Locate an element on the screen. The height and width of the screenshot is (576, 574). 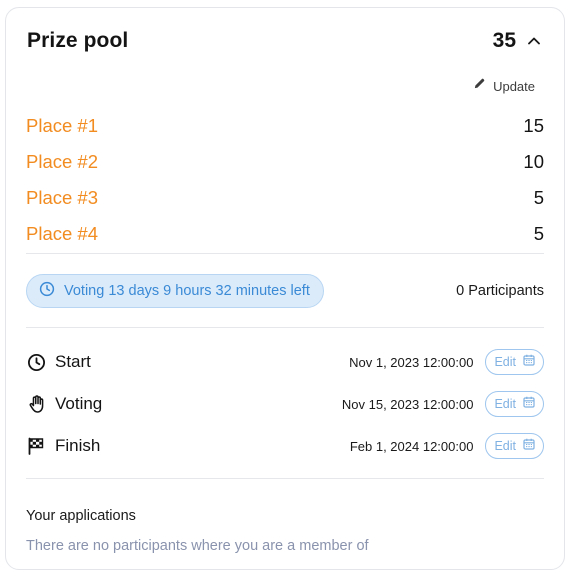
edit-start-button: Edit is located at coordinates (514, 362).